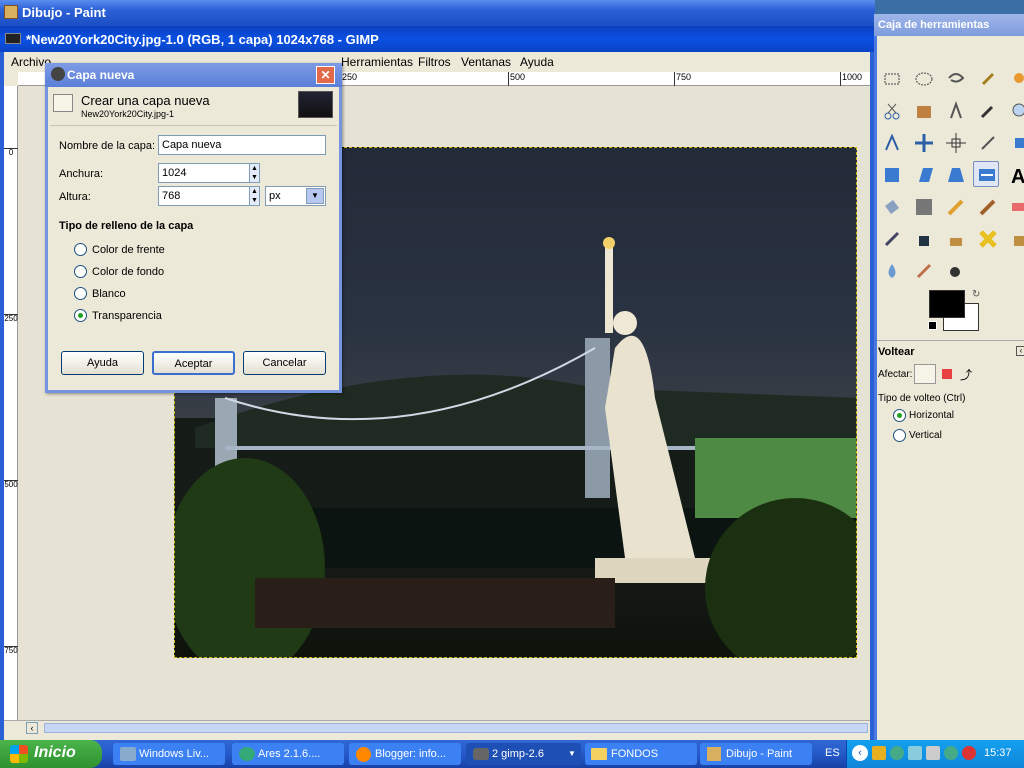 The image size is (1024, 768). What do you see at coordinates (986, 174) in the screenshot?
I see `flip-icon` at bounding box center [986, 174].